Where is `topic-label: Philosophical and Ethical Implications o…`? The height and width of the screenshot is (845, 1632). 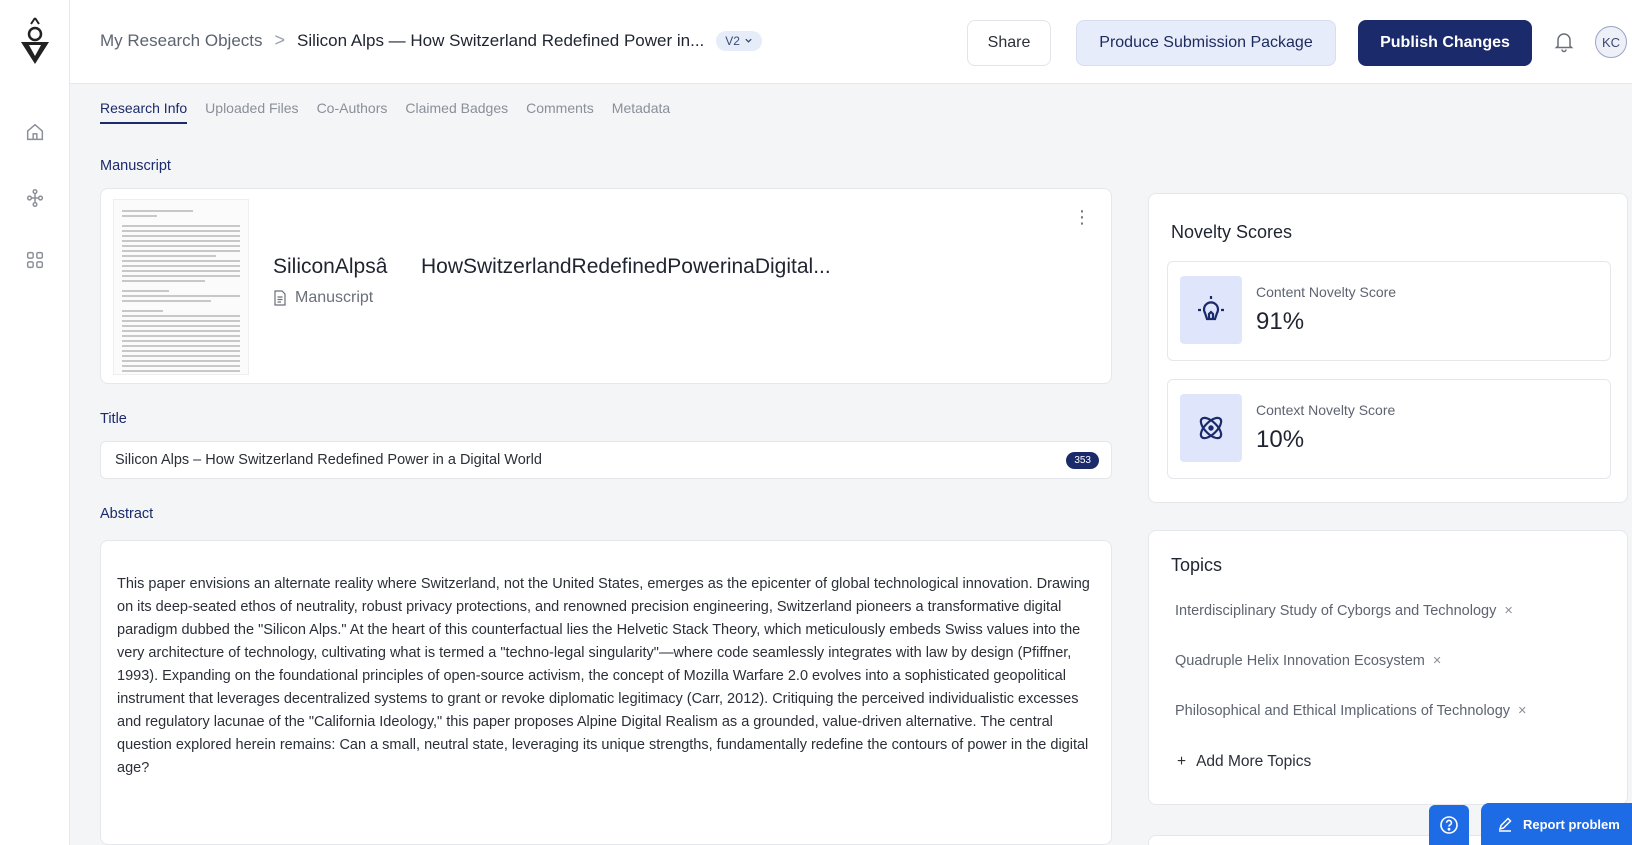
topic-label: Philosophical and Ethical Implications o… is located at coordinates (1343, 711).